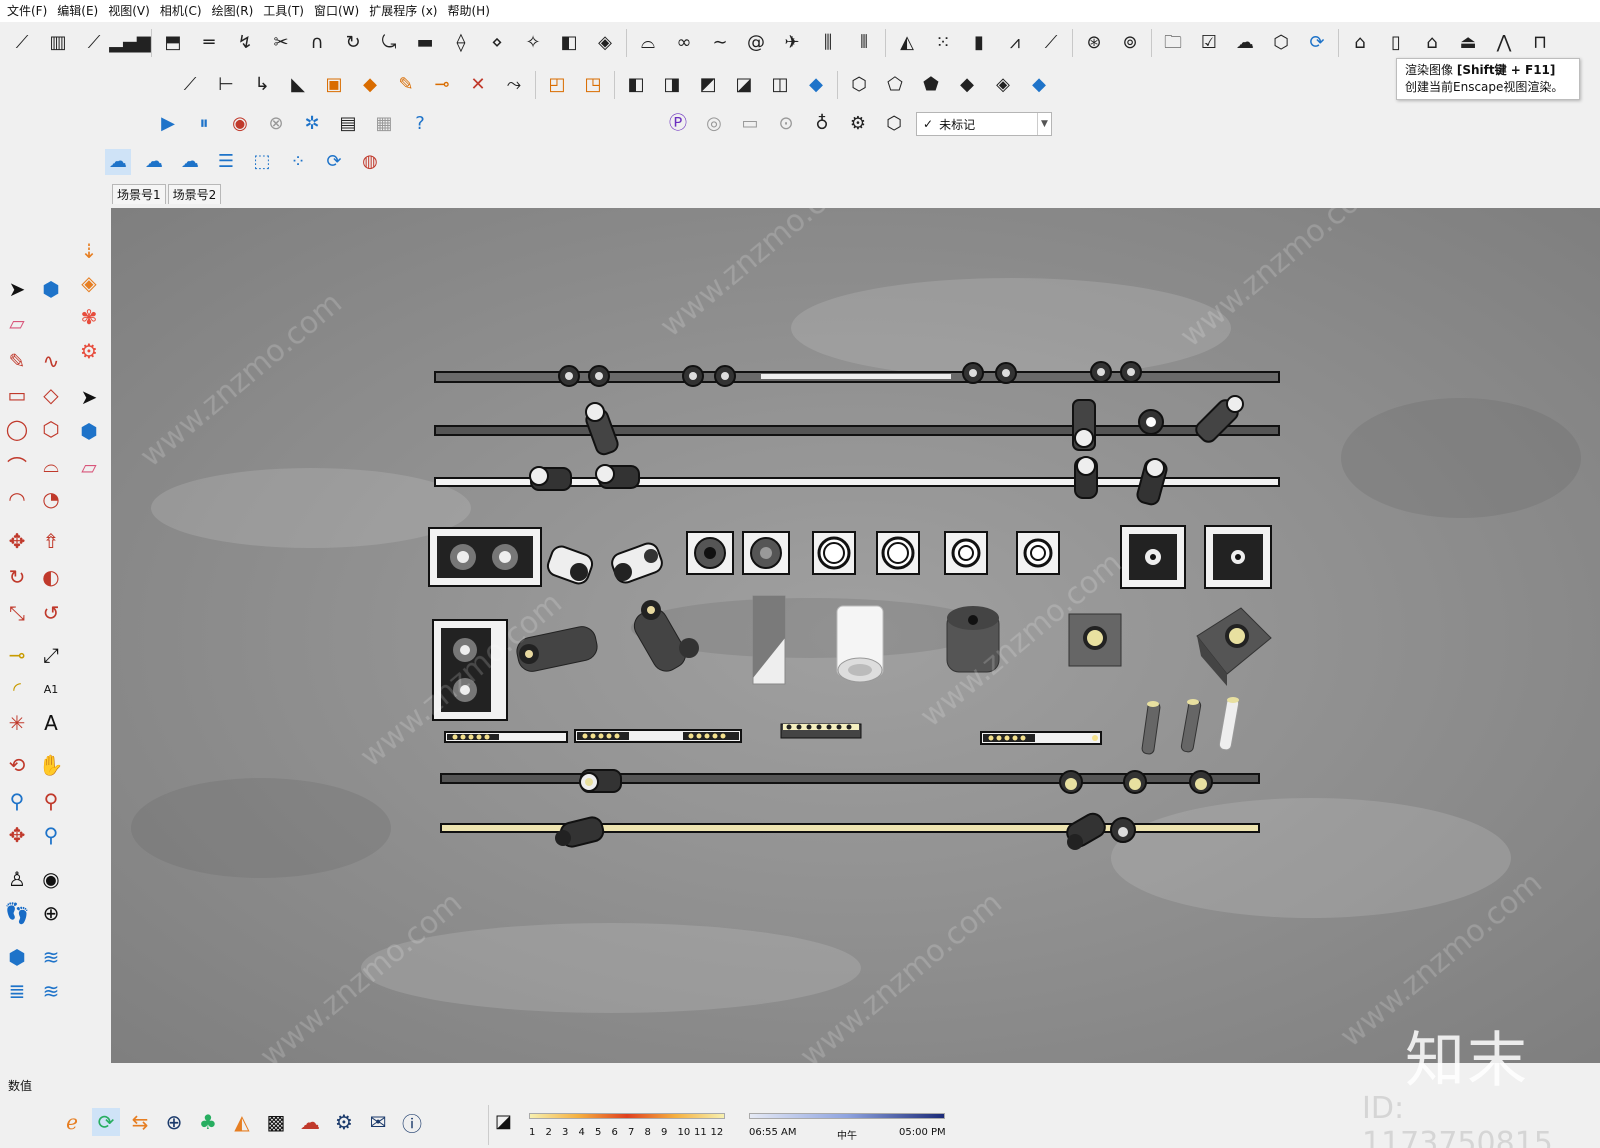 This screenshot has height=1148, width=1600. What do you see at coordinates (226, 85) in the screenshot?
I see `dimension-icon: ⊢` at bounding box center [226, 85].